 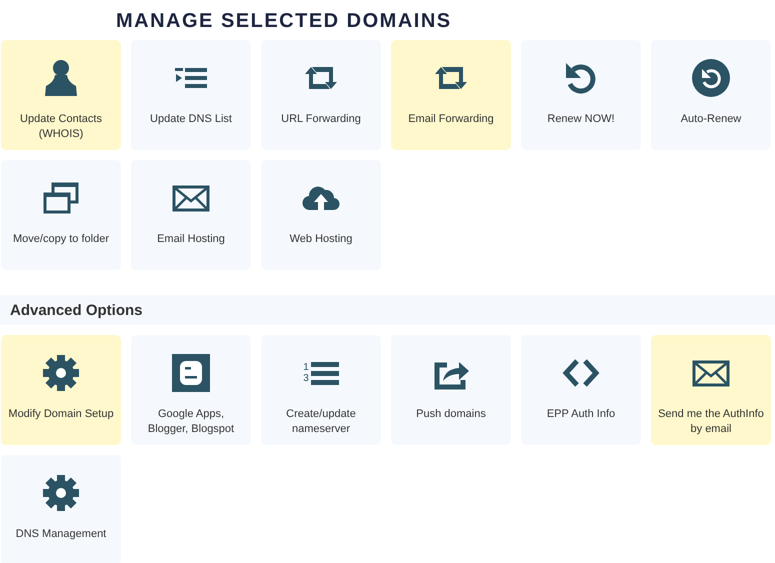 I want to click on blog-icon, so click(x=191, y=373).